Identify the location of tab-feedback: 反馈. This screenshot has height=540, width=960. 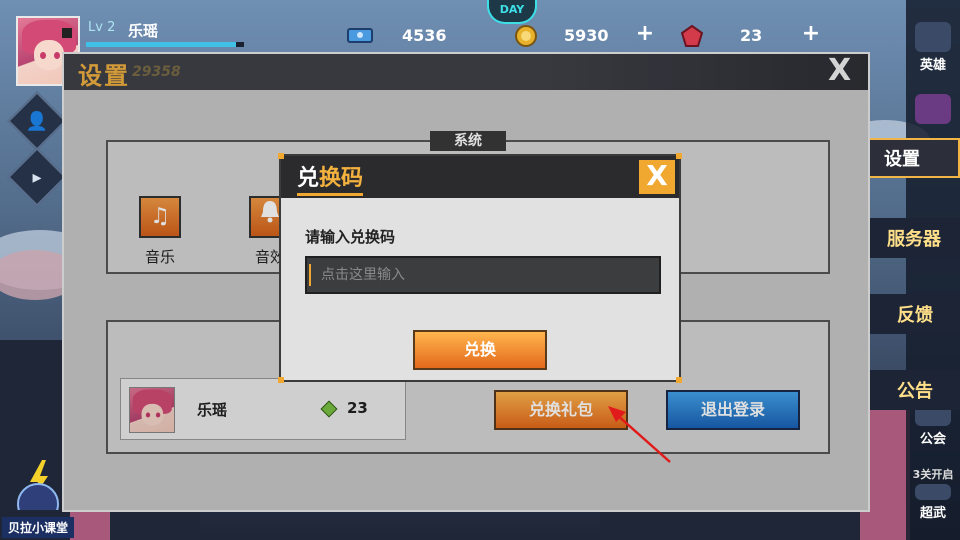
(908, 314).